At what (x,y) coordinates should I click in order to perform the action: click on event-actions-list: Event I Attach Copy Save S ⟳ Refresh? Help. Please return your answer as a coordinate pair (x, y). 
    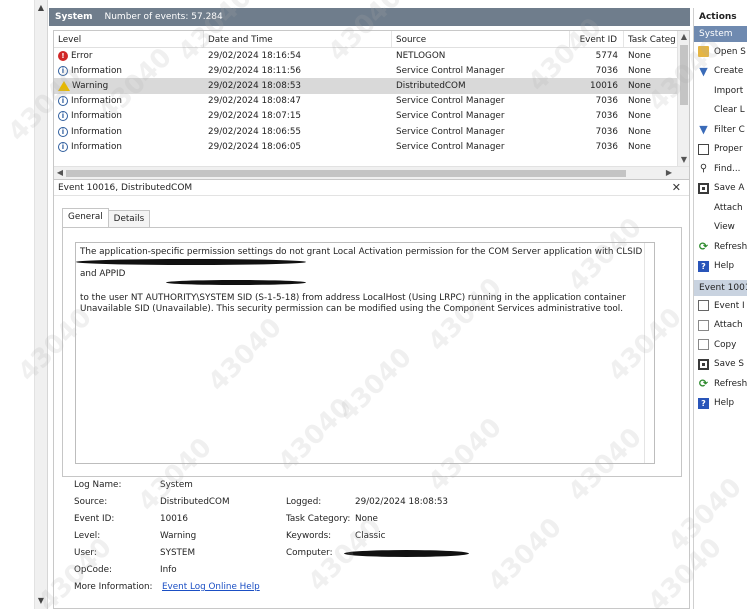
    Looking at the image, I should click on (720, 354).